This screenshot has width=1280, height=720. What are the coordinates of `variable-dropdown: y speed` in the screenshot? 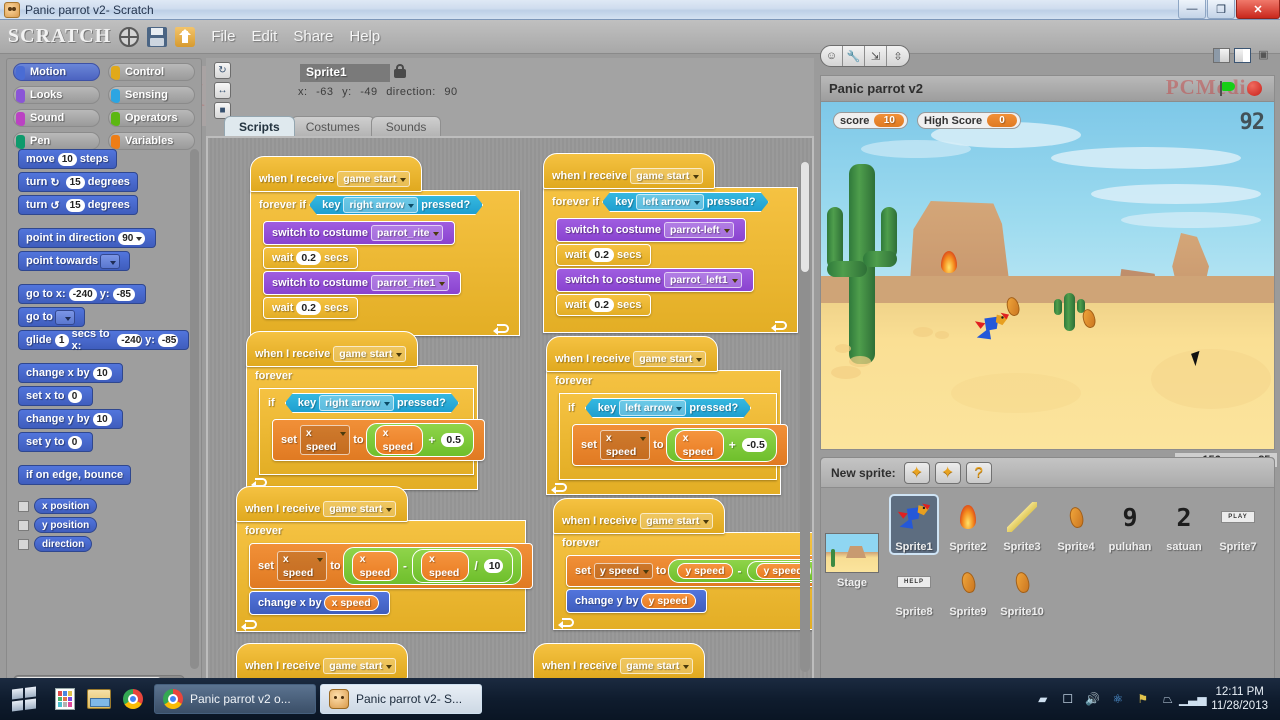 It's located at (623, 571).